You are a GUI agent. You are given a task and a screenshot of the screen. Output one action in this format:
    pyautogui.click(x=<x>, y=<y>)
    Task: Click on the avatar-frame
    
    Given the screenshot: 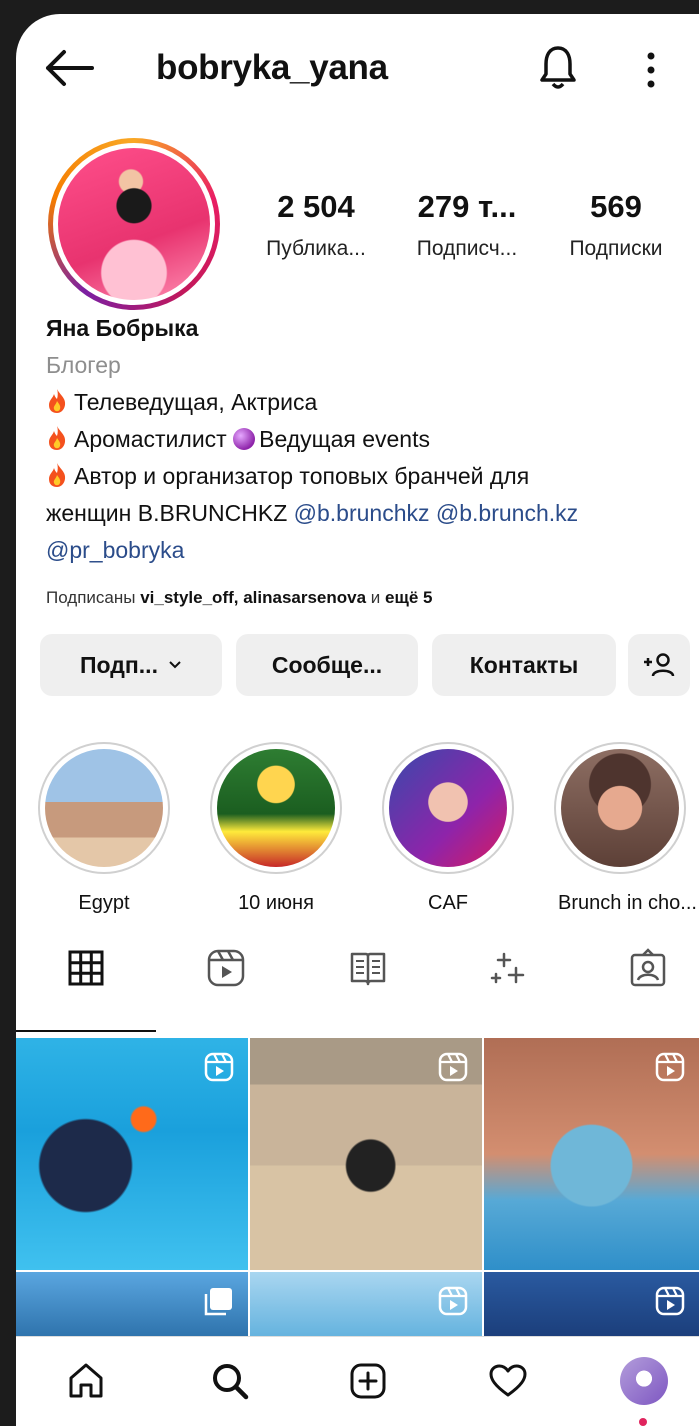 What is the action you would take?
    pyautogui.click(x=134, y=224)
    